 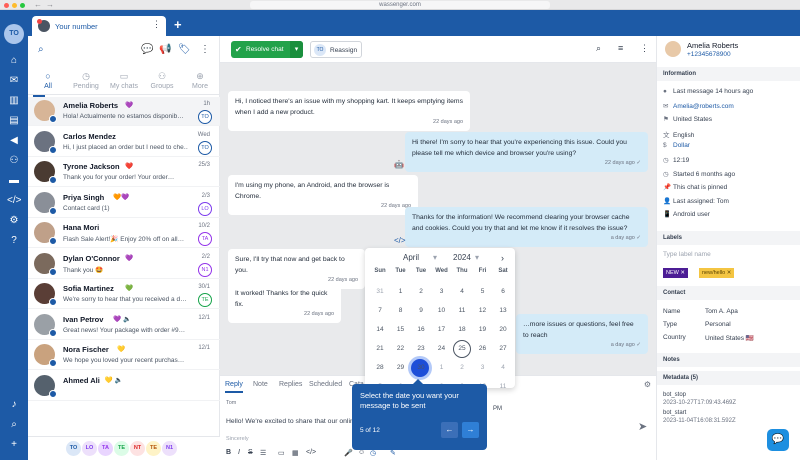 What do you see at coordinates (165, 49) in the screenshot?
I see `megaphone-icon: 📢` at bounding box center [165, 49].